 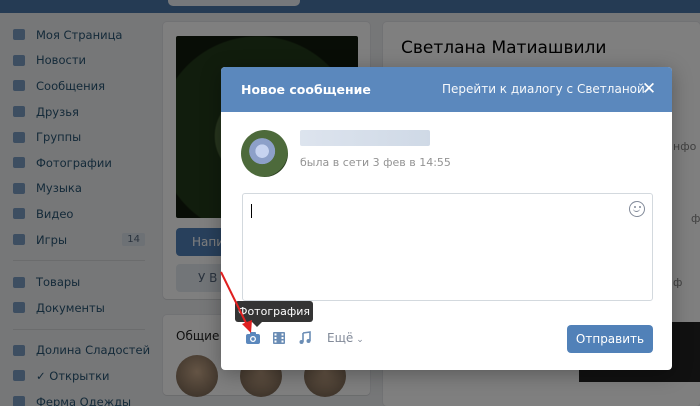 What do you see at coordinates (306, 89) in the screenshot?
I see `dialog-title: Новое сообщение` at bounding box center [306, 89].